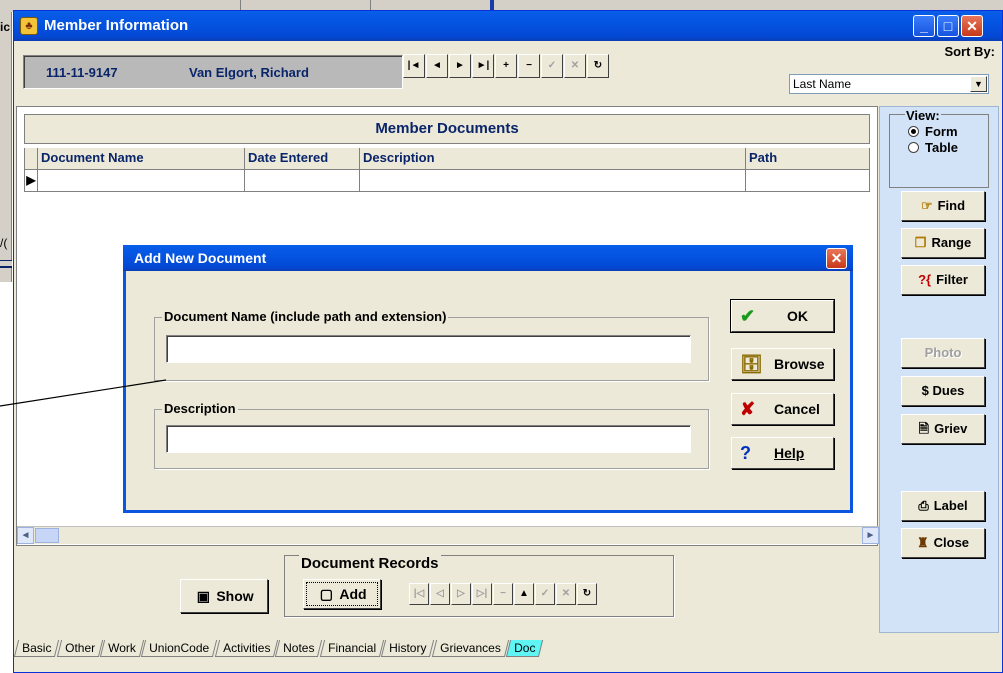 This screenshot has height=673, width=1003. What do you see at coordinates (246, 648) in the screenshot?
I see `tab-activities: Activities` at bounding box center [246, 648].